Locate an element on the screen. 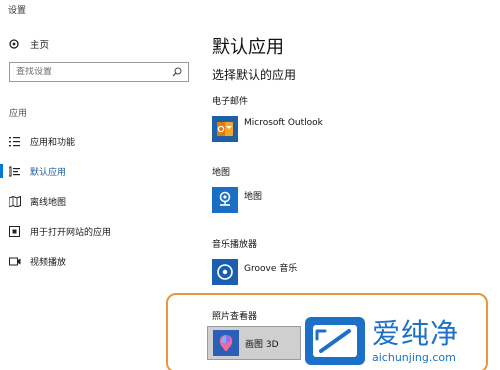  video-icon is located at coordinates (16, 261).